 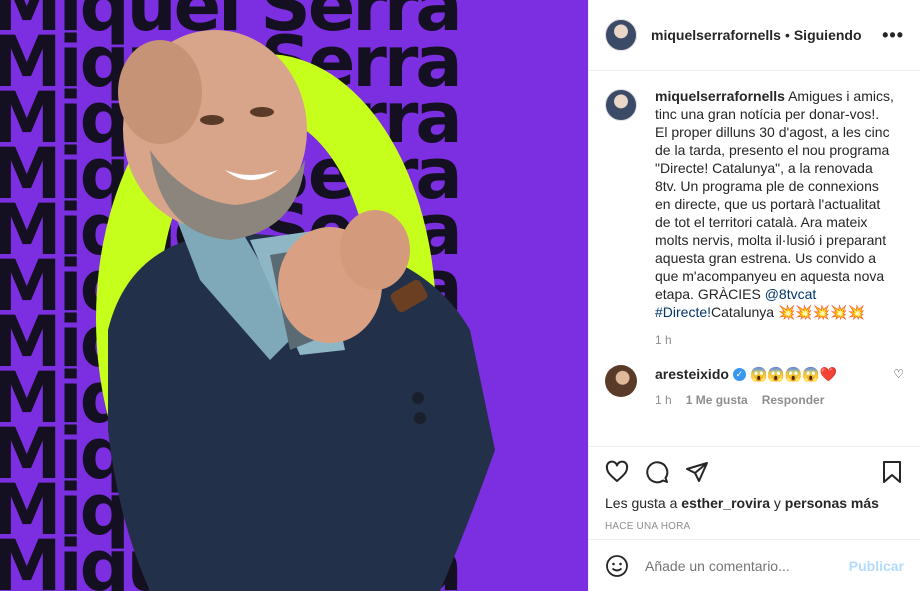 I want to click on comment-input, so click(x=747, y=565).